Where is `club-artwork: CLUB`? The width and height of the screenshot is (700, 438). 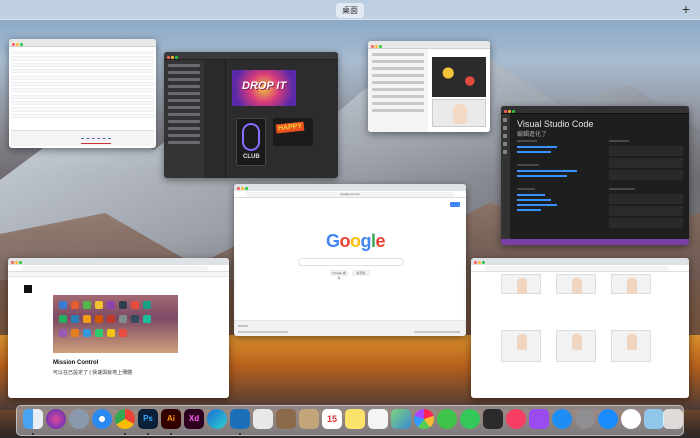
club-artwork: CLUB is located at coordinates (251, 142).